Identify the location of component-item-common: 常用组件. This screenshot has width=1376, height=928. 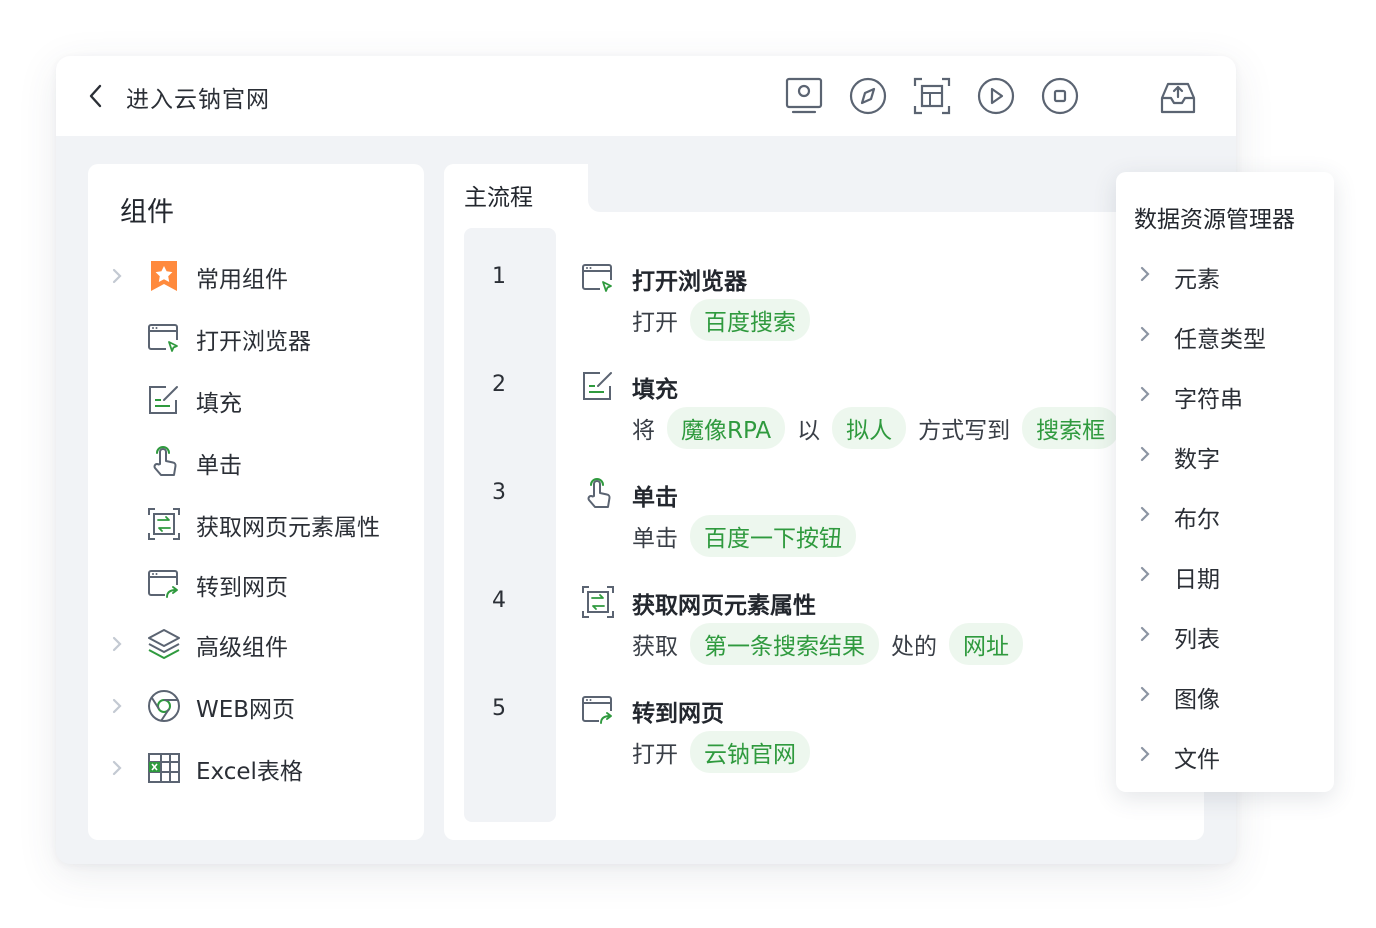
(256, 276).